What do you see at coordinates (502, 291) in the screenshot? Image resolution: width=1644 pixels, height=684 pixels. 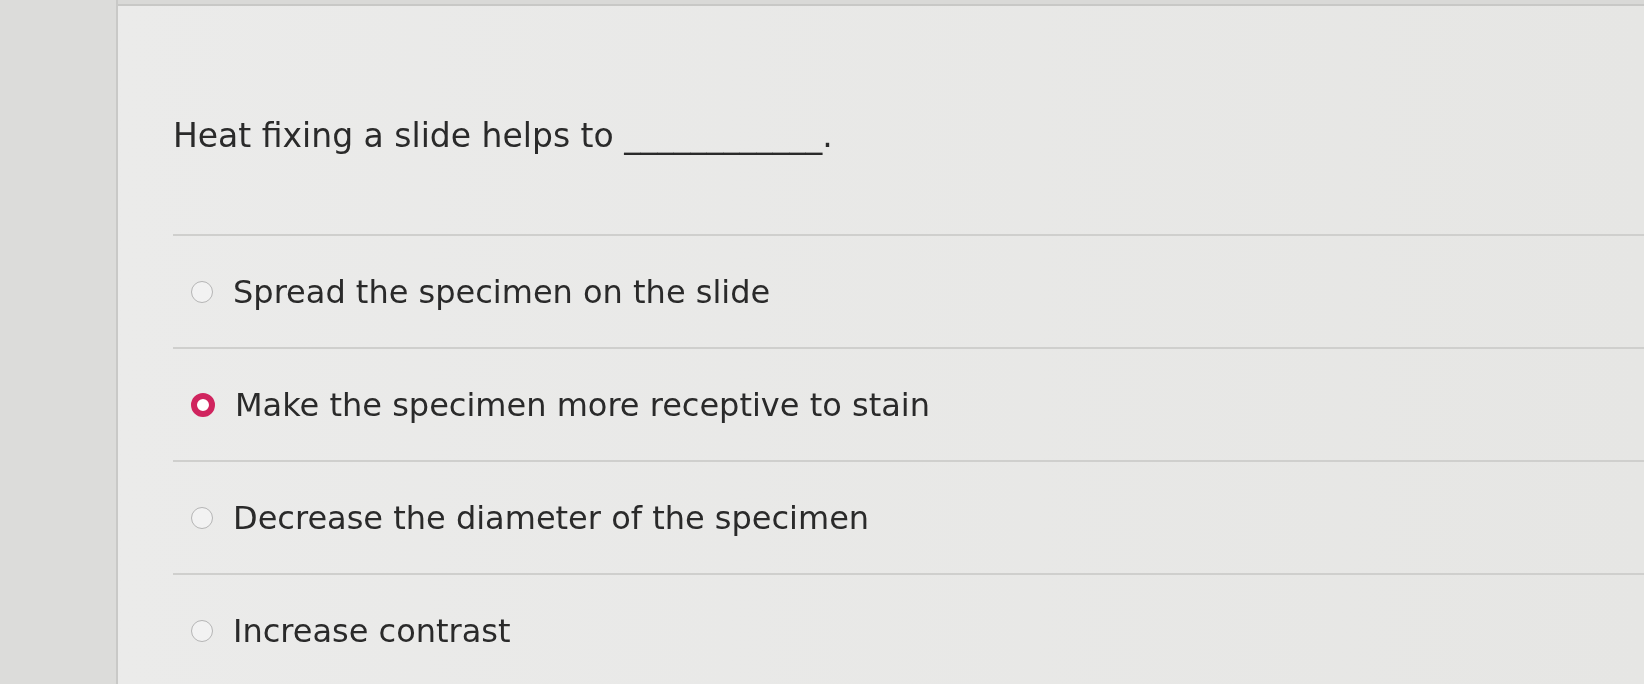 I see `option-label: Spread the specimen on the slide` at bounding box center [502, 291].